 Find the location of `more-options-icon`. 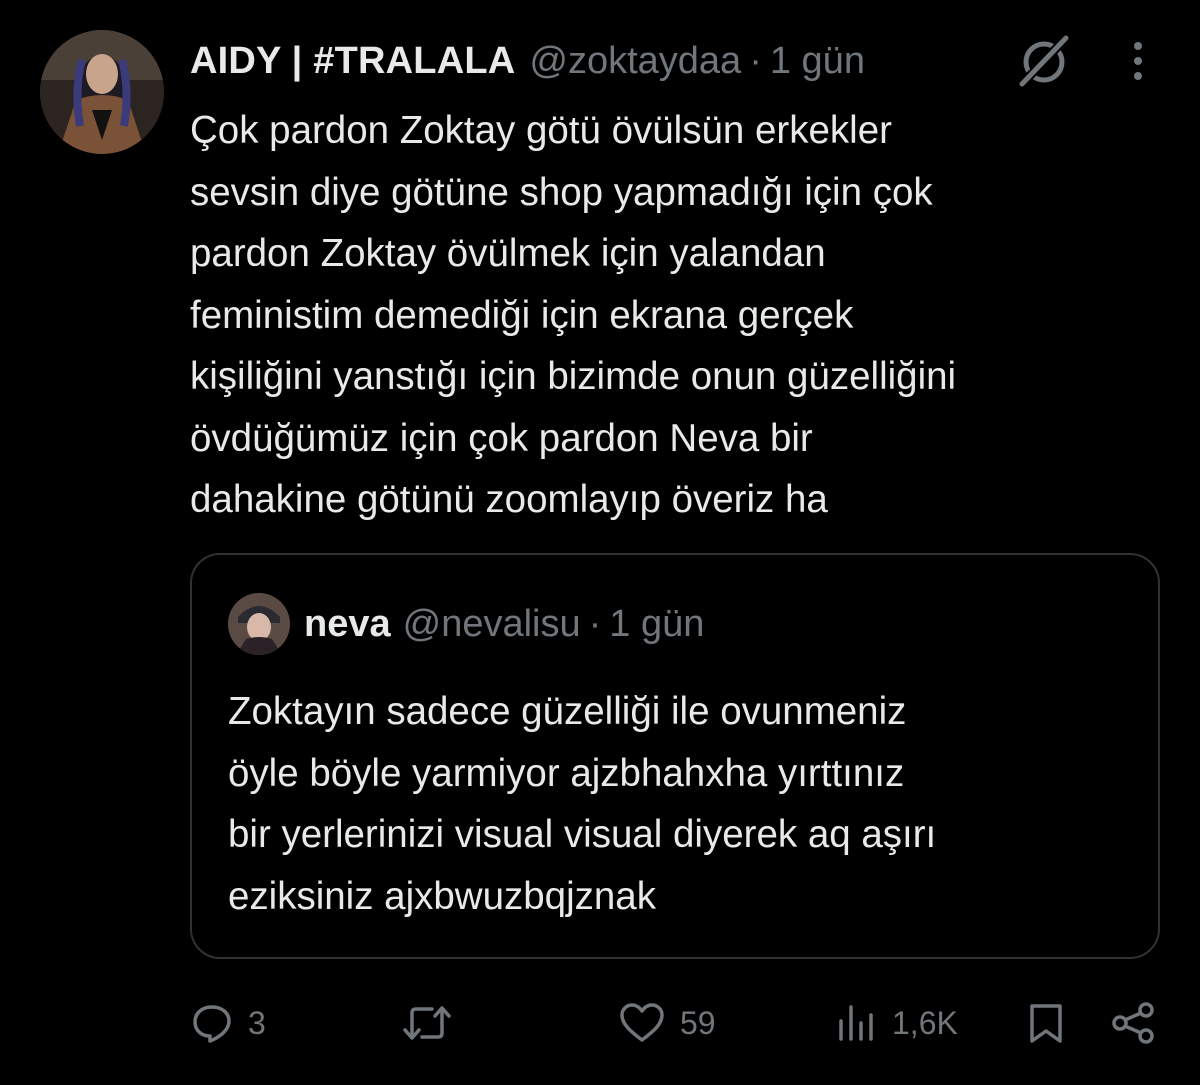

more-options-icon is located at coordinates (1138, 61).